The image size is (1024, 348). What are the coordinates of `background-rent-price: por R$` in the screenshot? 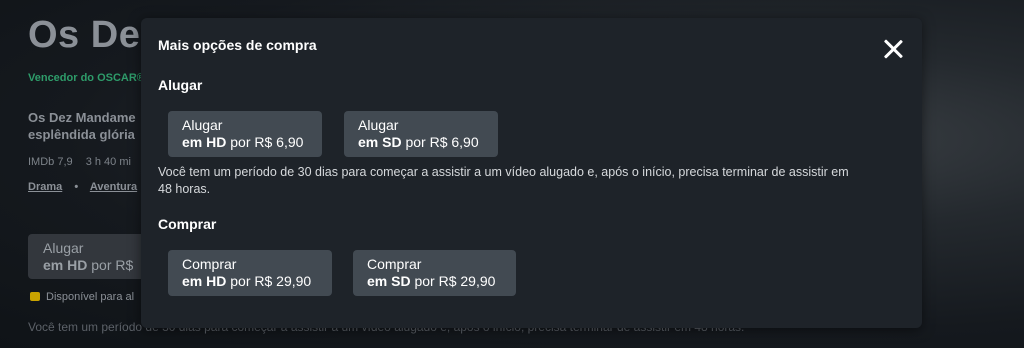 It's located at (112, 265).